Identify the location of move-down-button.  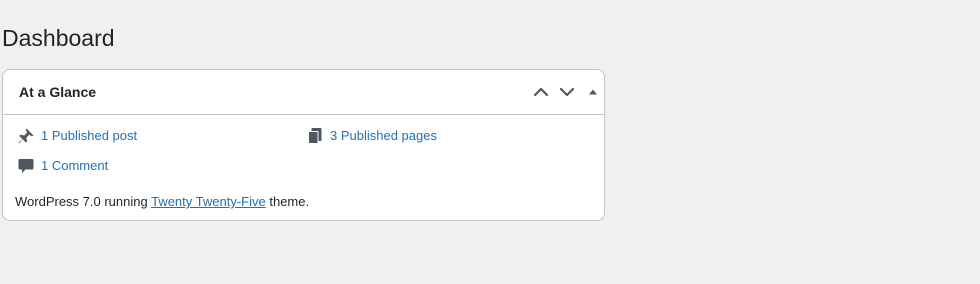
(567, 92).